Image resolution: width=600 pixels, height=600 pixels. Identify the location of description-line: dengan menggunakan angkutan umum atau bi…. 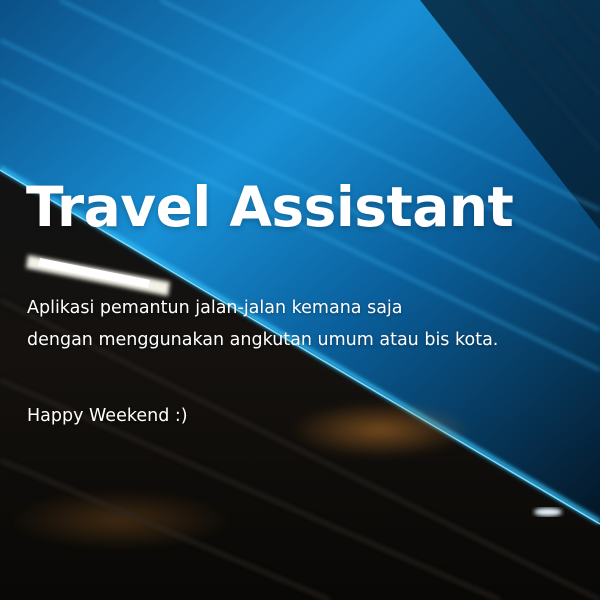
(263, 340).